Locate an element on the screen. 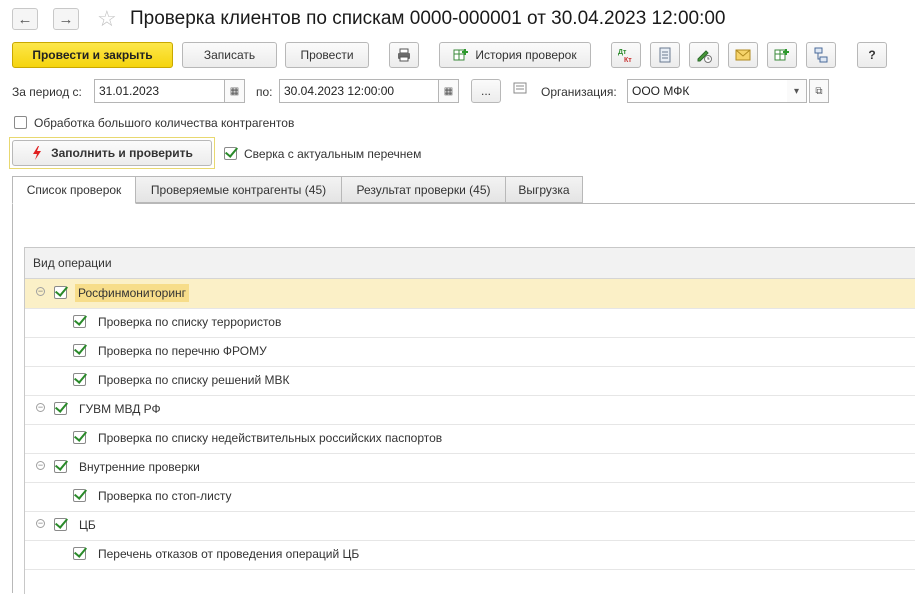 The height and width of the screenshot is (594, 915). favorite-star-icon: ☆ is located at coordinates (107, 19).